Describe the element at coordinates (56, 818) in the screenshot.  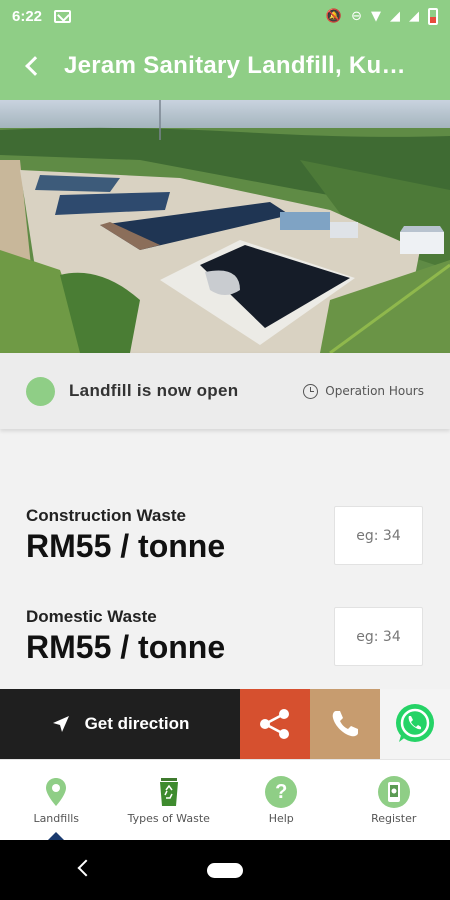
I see `nav-label: Landfills` at that location.